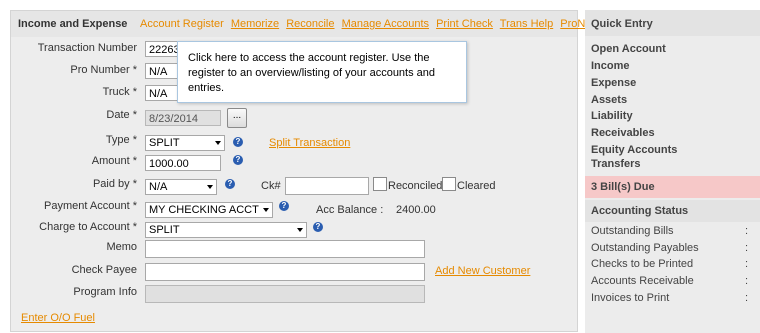 Image resolution: width=760 pixels, height=333 pixels. I want to click on date-label: Date *, so click(121, 115).